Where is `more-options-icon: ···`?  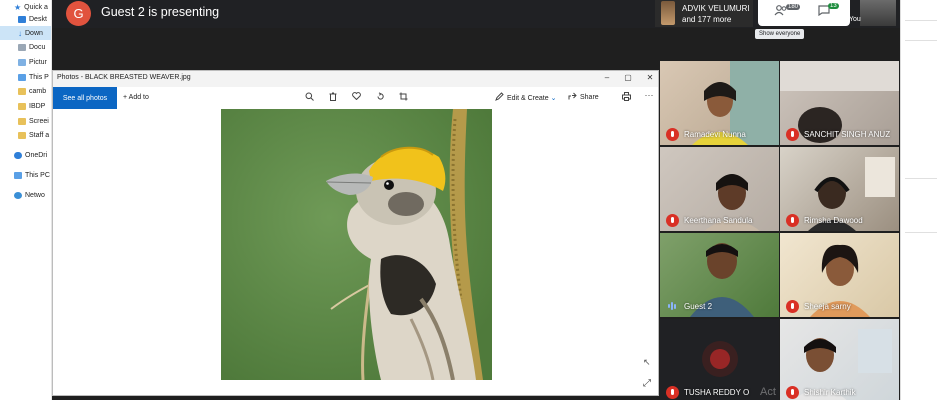 more-options-icon: ··· is located at coordinates (649, 95).